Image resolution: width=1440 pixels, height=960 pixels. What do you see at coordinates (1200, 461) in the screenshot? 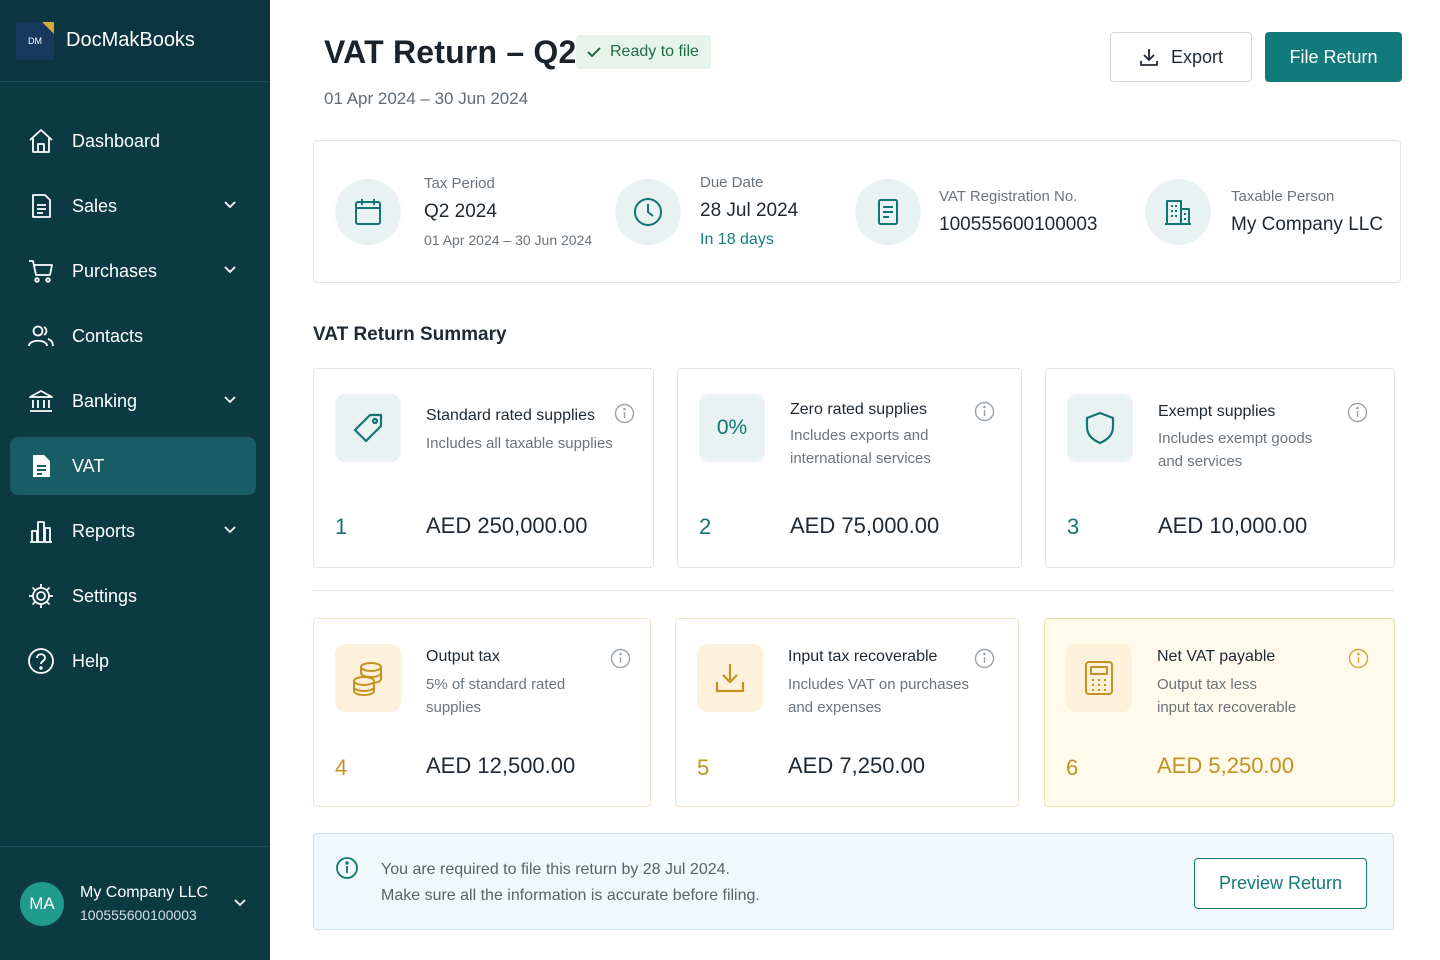
I see `card-description-line2: and services` at bounding box center [1200, 461].